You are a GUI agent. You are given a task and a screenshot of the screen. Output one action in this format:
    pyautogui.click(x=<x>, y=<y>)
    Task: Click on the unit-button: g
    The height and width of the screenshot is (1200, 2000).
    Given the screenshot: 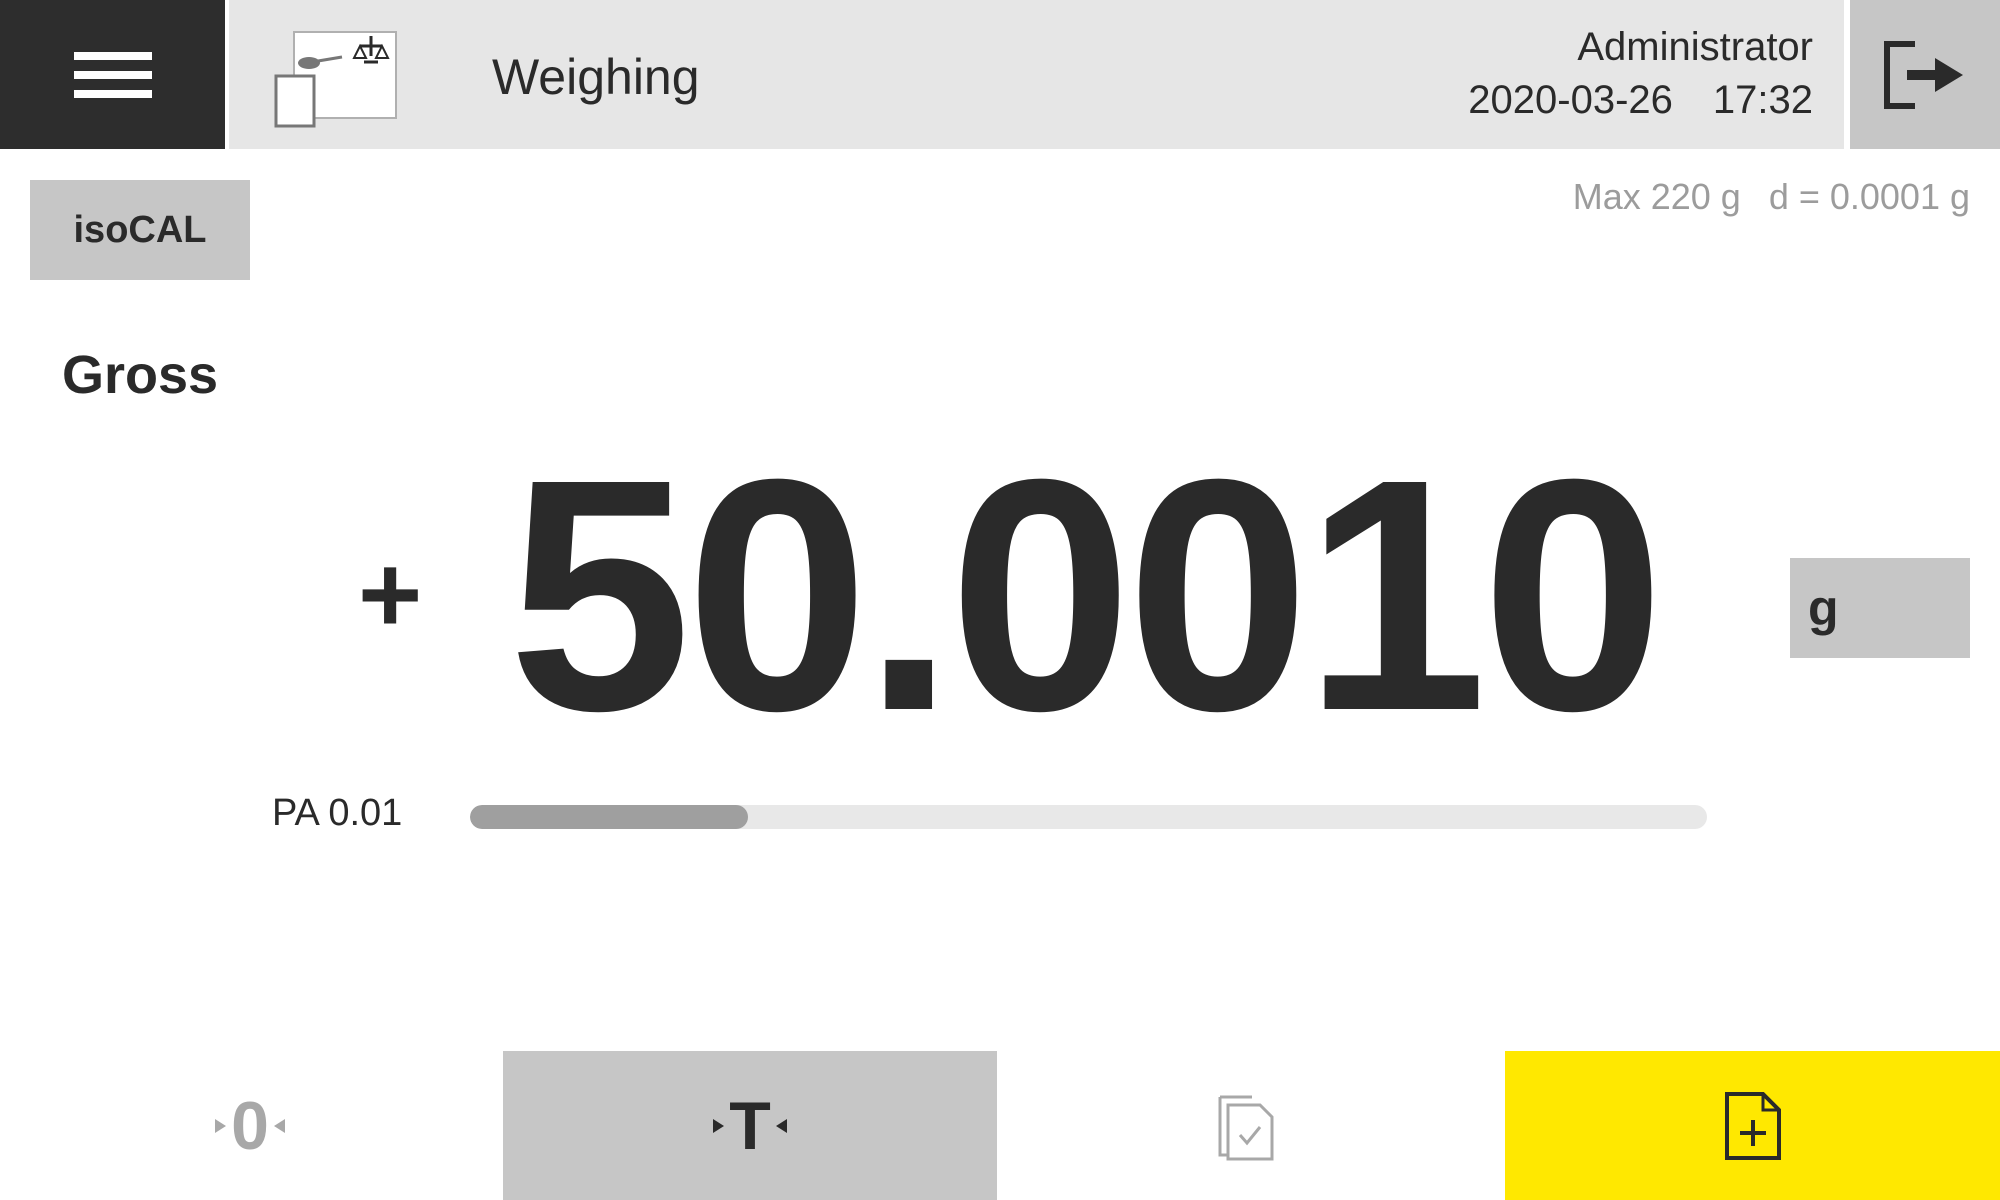 What is the action you would take?
    pyautogui.click(x=1880, y=608)
    